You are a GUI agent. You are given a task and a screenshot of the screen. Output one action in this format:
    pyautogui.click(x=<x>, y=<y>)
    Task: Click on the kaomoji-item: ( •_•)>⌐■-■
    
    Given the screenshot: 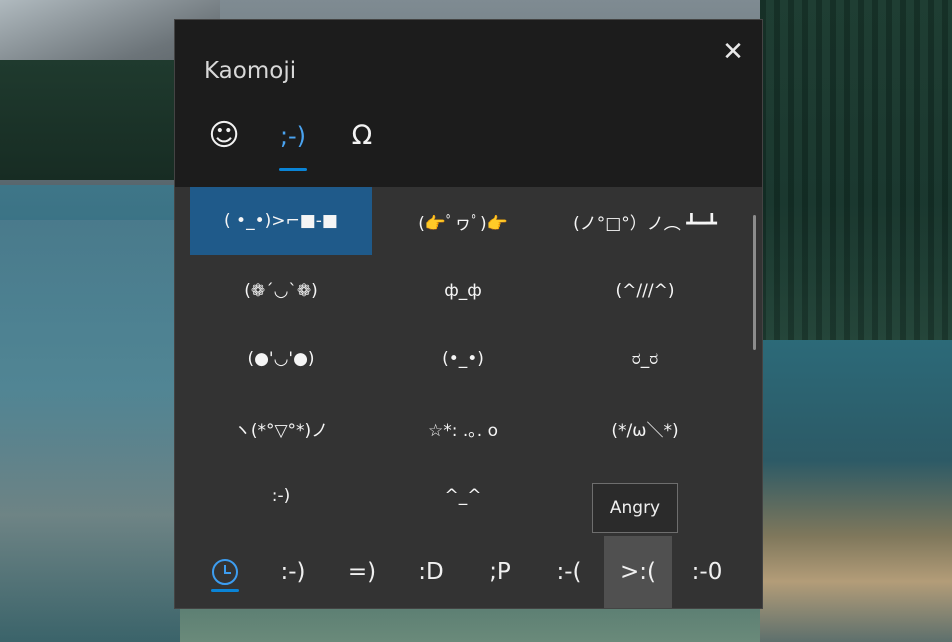 What is the action you would take?
    pyautogui.click(x=281, y=221)
    